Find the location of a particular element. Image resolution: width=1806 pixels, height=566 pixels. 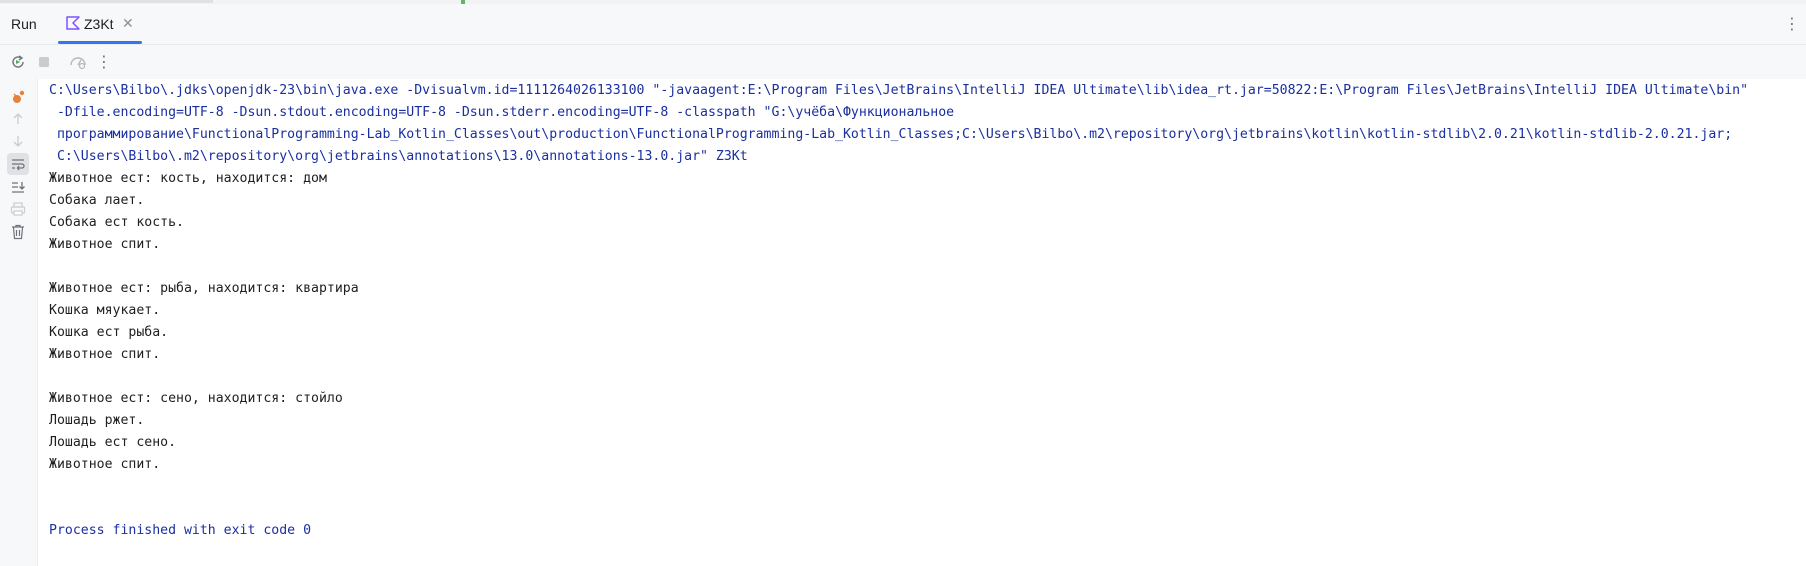

console-output-line: Животное ест: сено, находится: стойло is located at coordinates (196, 398).